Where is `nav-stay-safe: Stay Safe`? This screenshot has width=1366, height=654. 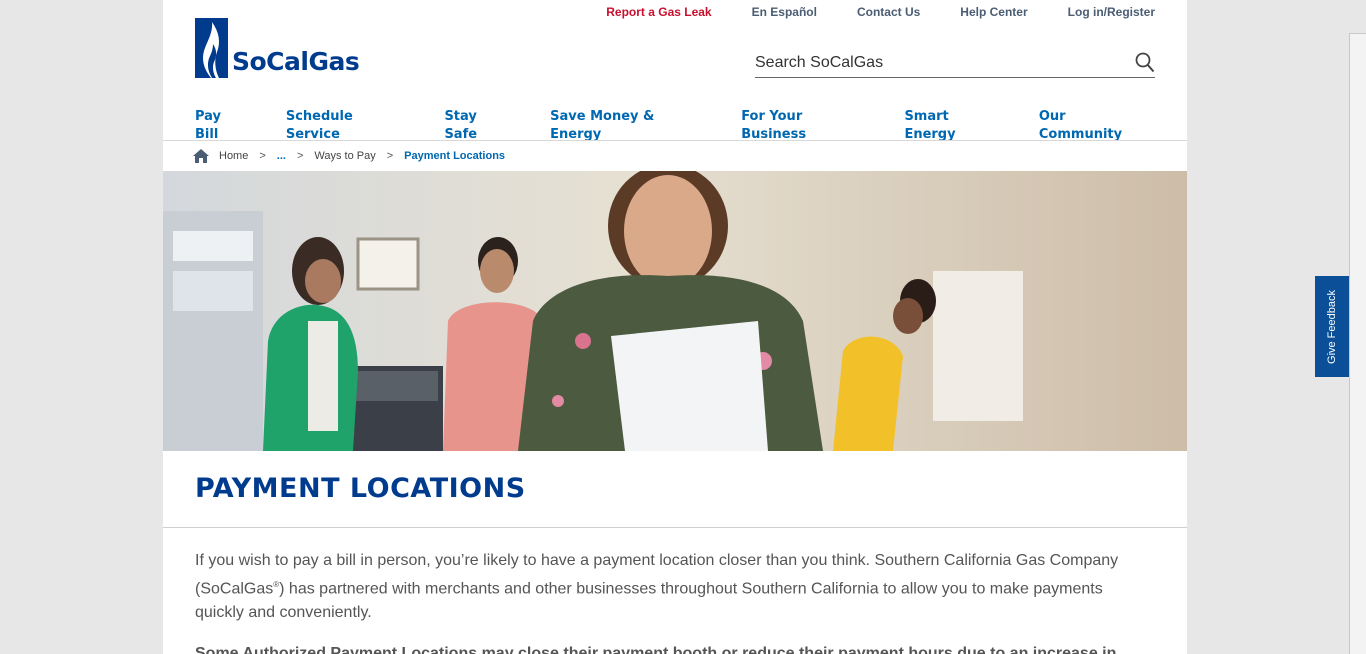 nav-stay-safe: Stay Safe is located at coordinates (477, 126).